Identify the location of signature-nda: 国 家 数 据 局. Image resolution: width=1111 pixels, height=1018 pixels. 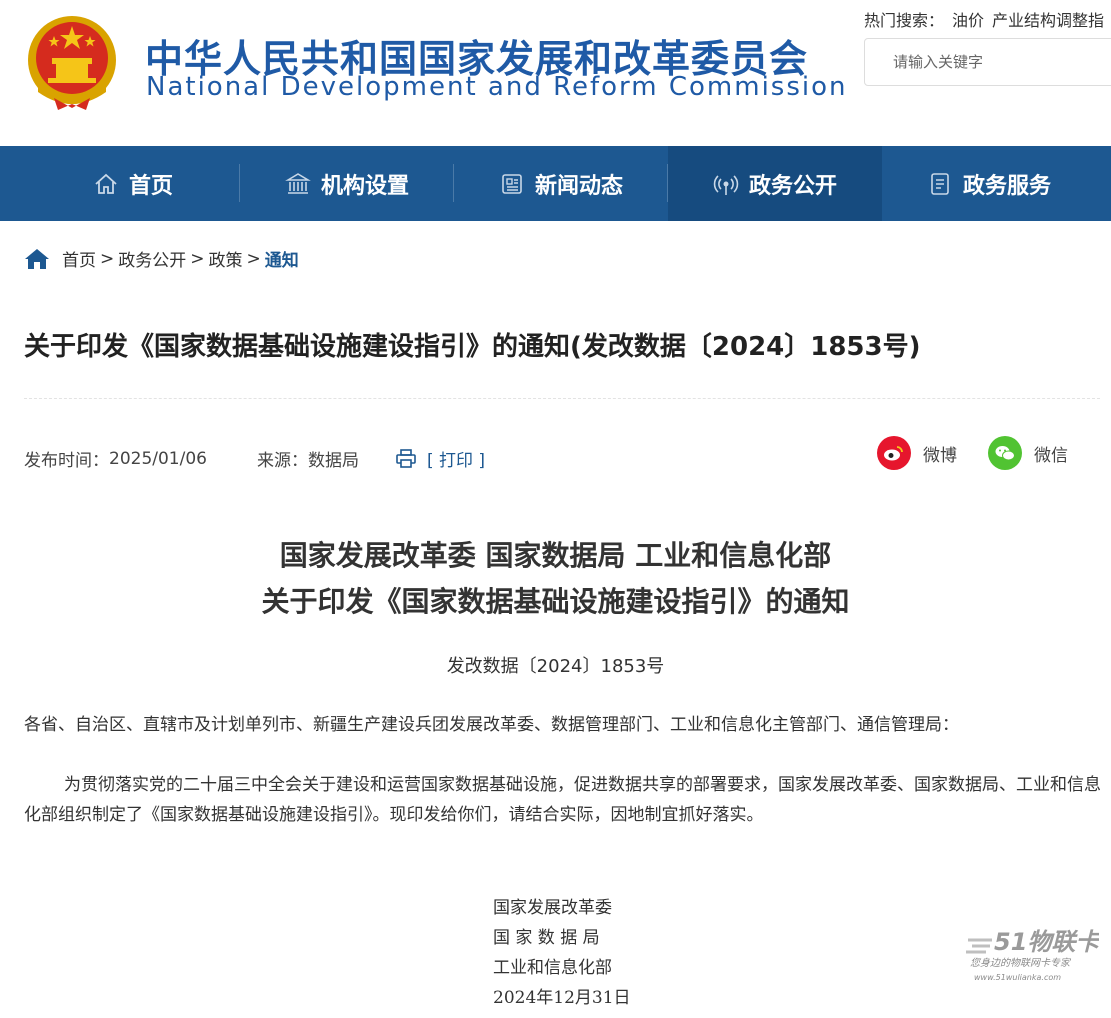
(546, 938).